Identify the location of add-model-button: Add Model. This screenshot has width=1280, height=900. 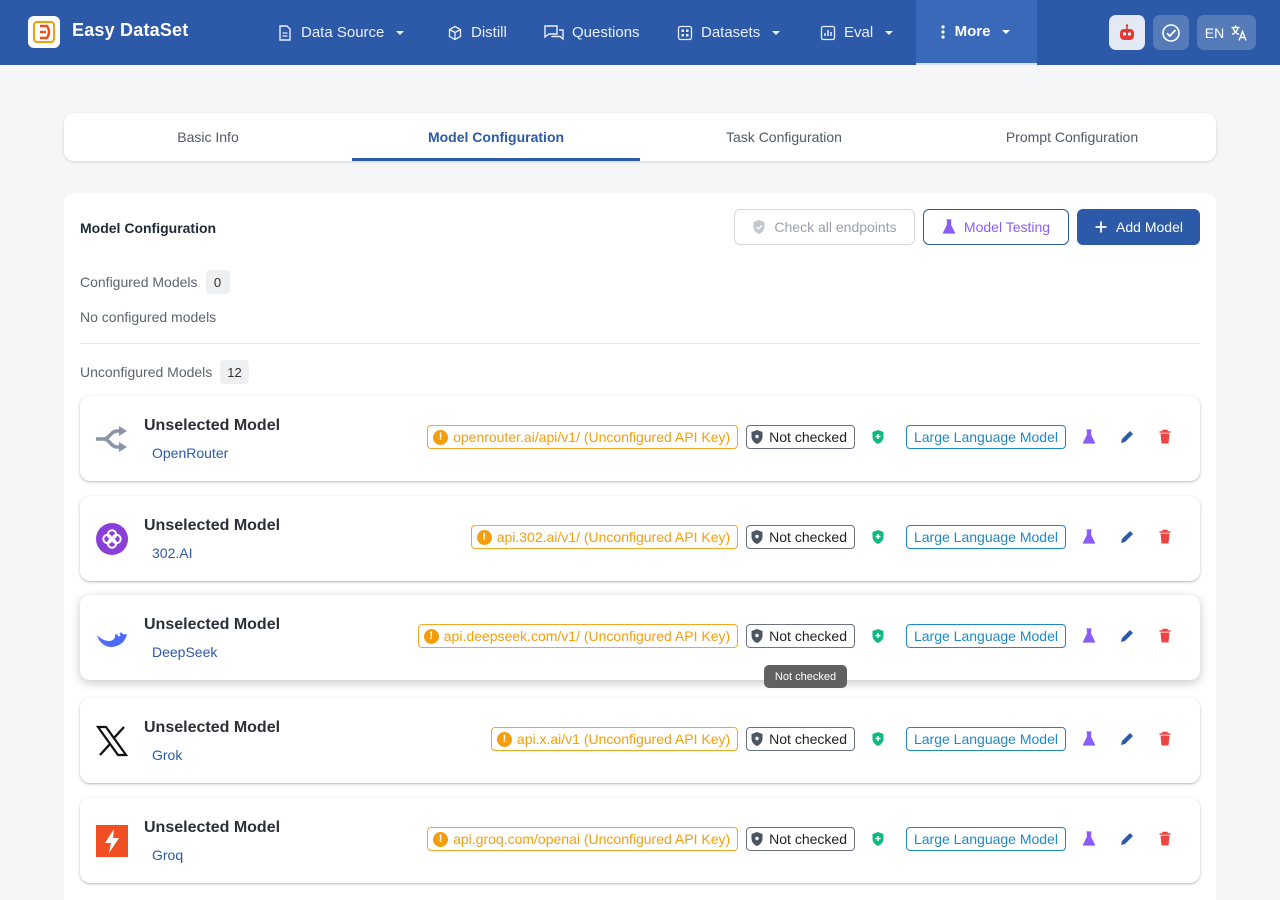
(1138, 227).